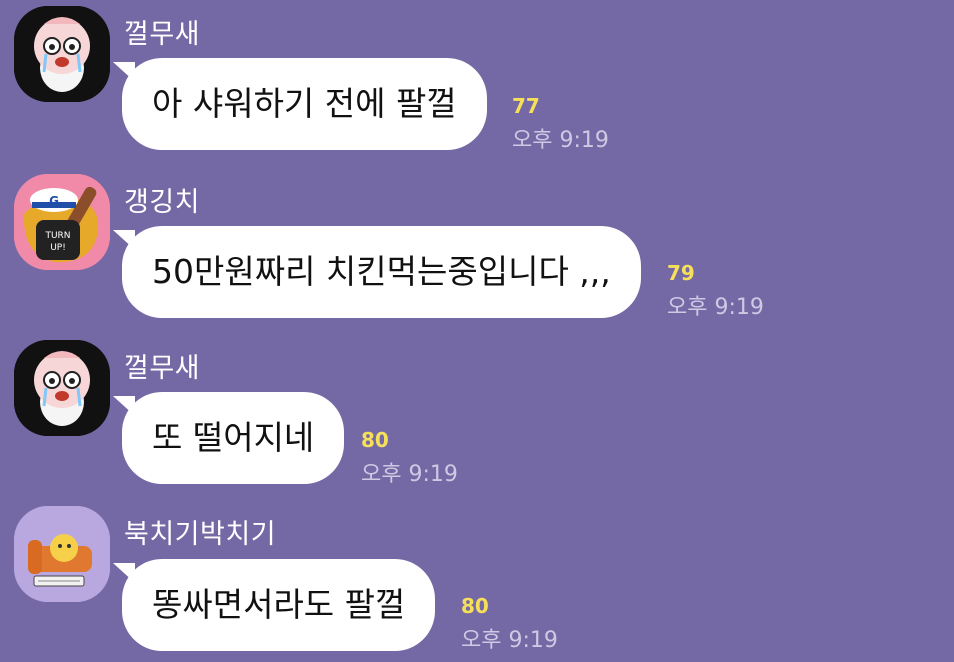 Image resolution: width=954 pixels, height=662 pixels. Describe the element at coordinates (54, 201) in the screenshot. I see `svg-text: G` at that location.